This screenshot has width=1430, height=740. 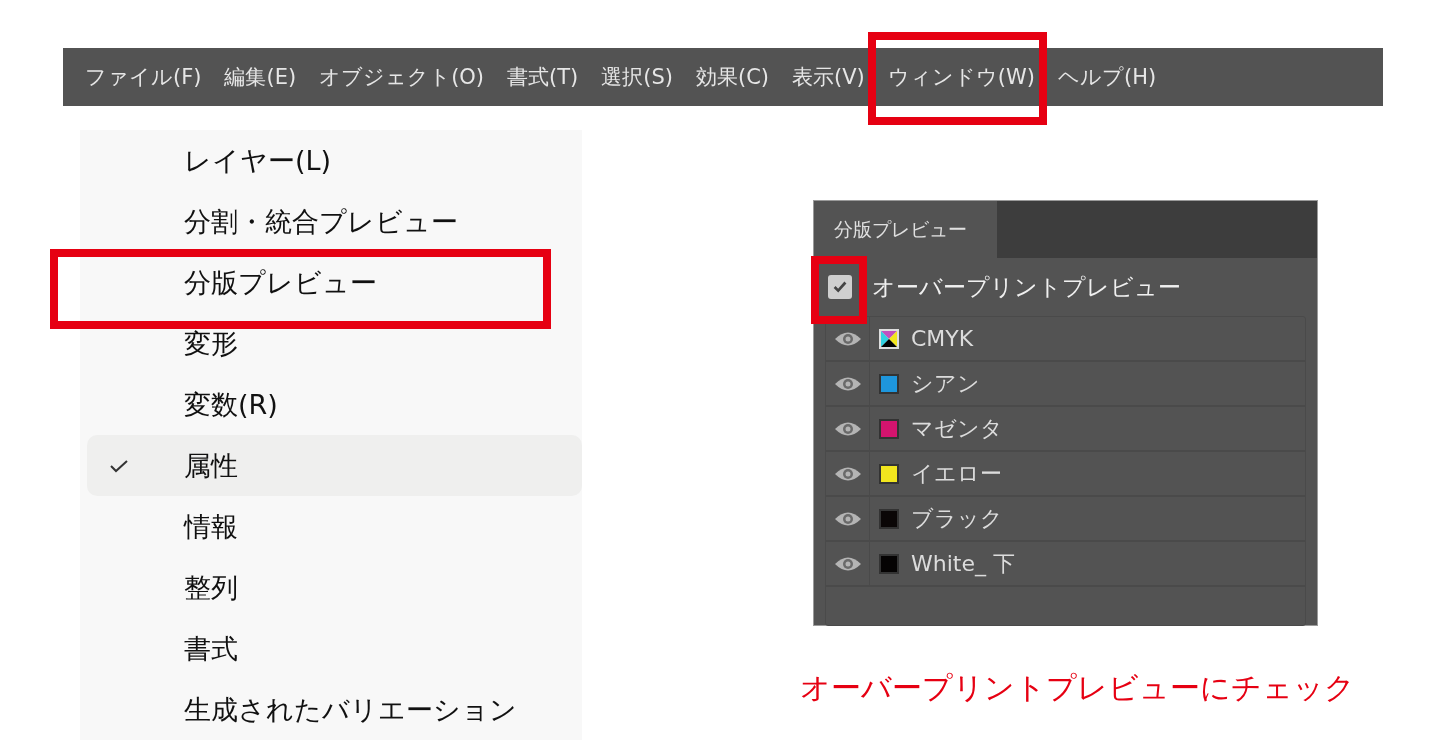 What do you see at coordinates (957, 428) in the screenshot?
I see `plate-name: マゼンタ` at bounding box center [957, 428].